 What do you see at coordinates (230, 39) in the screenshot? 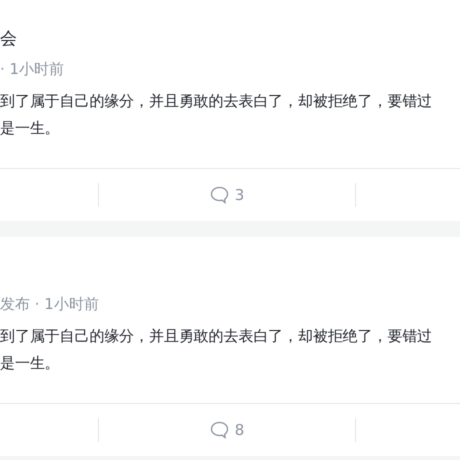
I see `post-title: 会` at bounding box center [230, 39].